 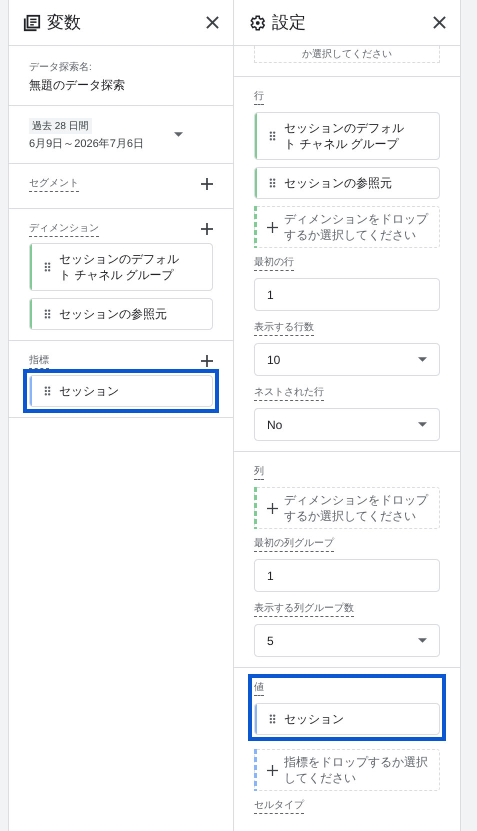 What do you see at coordinates (60, 126) in the screenshot?
I see `date-badge: 過去 28 日間` at bounding box center [60, 126].